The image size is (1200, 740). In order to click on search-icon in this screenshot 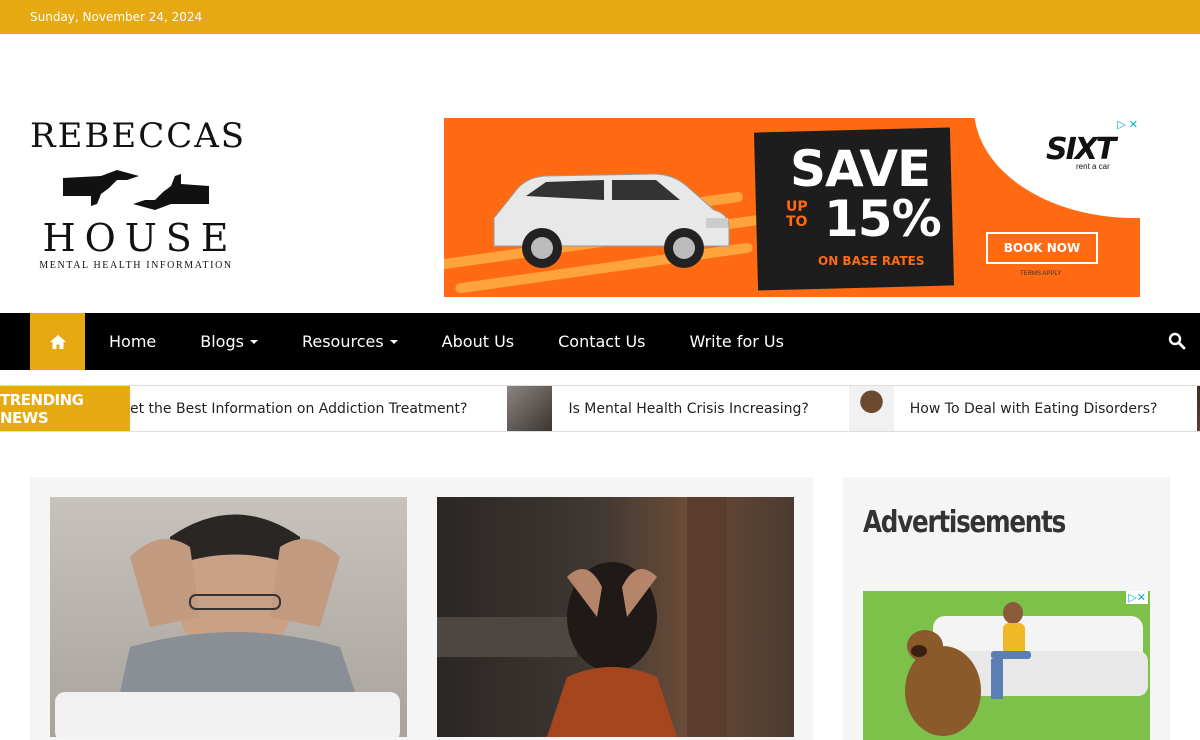, I will do `click(1177, 341)`.